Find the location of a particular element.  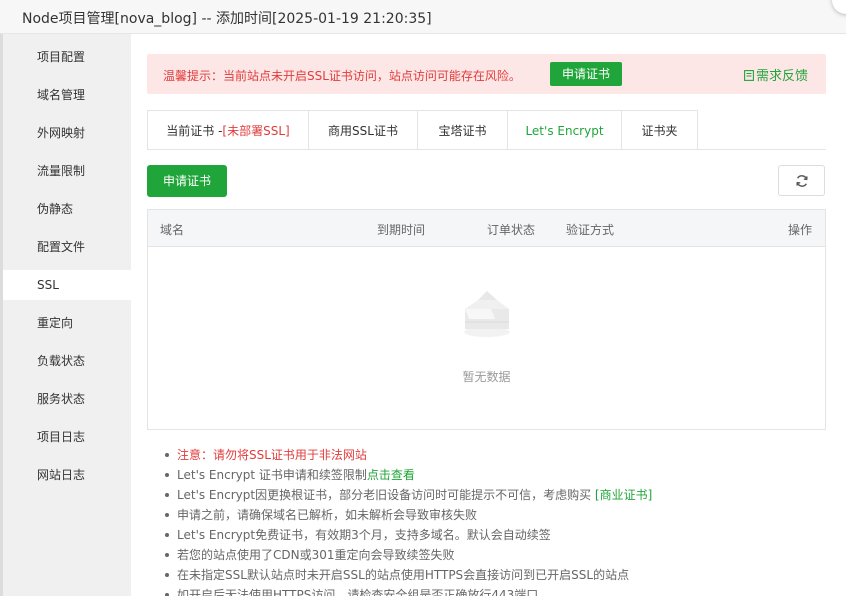

alert-text: 温馨提示：当前站点未开启SSL证书访问，站点访问可能存在风险。 is located at coordinates (342, 76).